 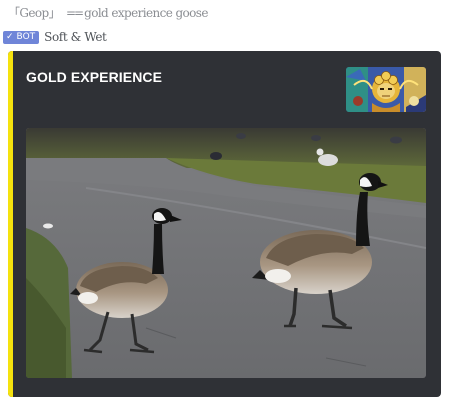 I want to click on bot-tag-label: BOT, so click(x=26, y=36).